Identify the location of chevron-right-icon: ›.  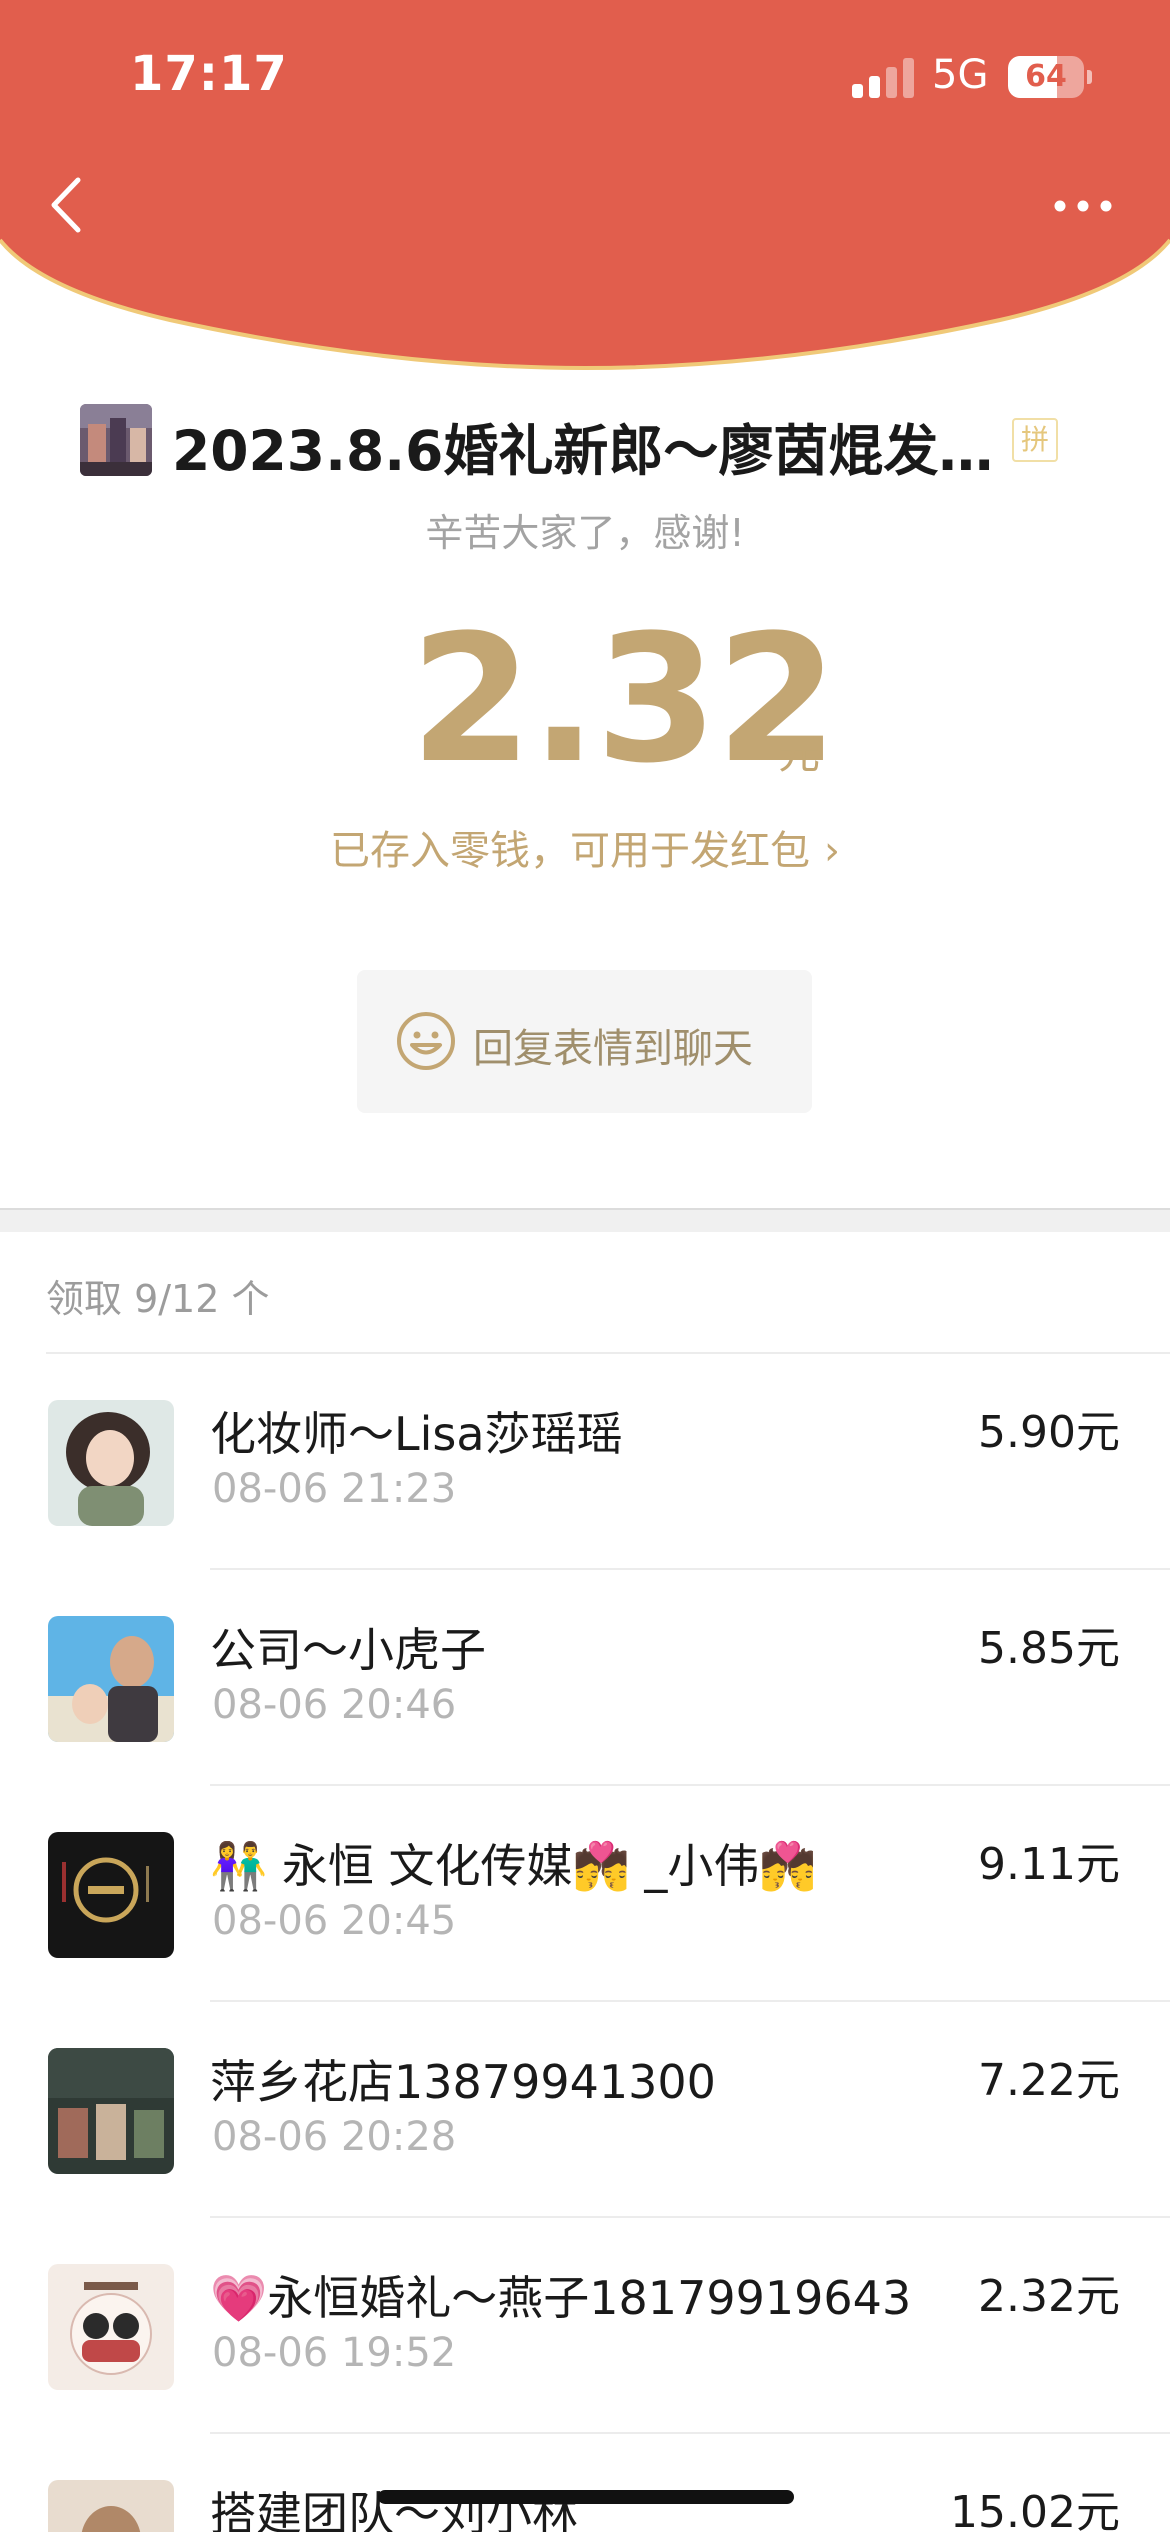
(832, 851).